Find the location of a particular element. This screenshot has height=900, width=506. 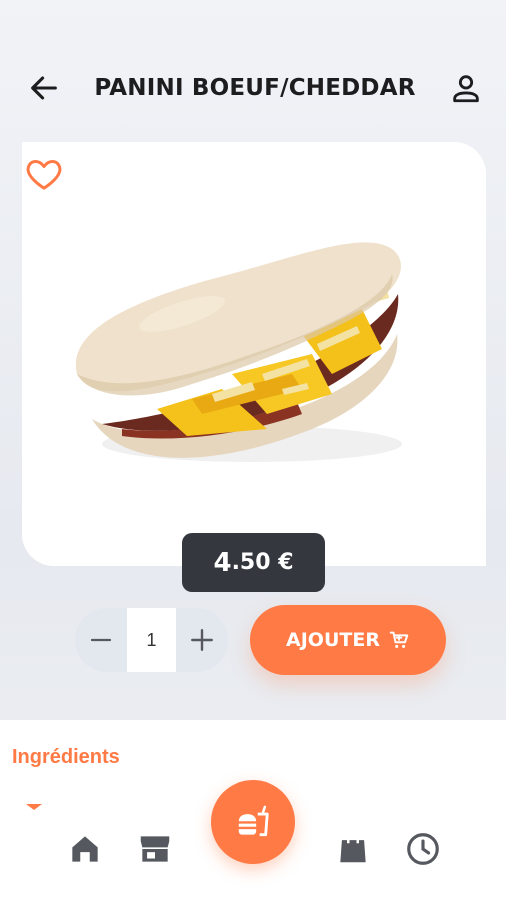

home-icon is located at coordinates (85, 849).